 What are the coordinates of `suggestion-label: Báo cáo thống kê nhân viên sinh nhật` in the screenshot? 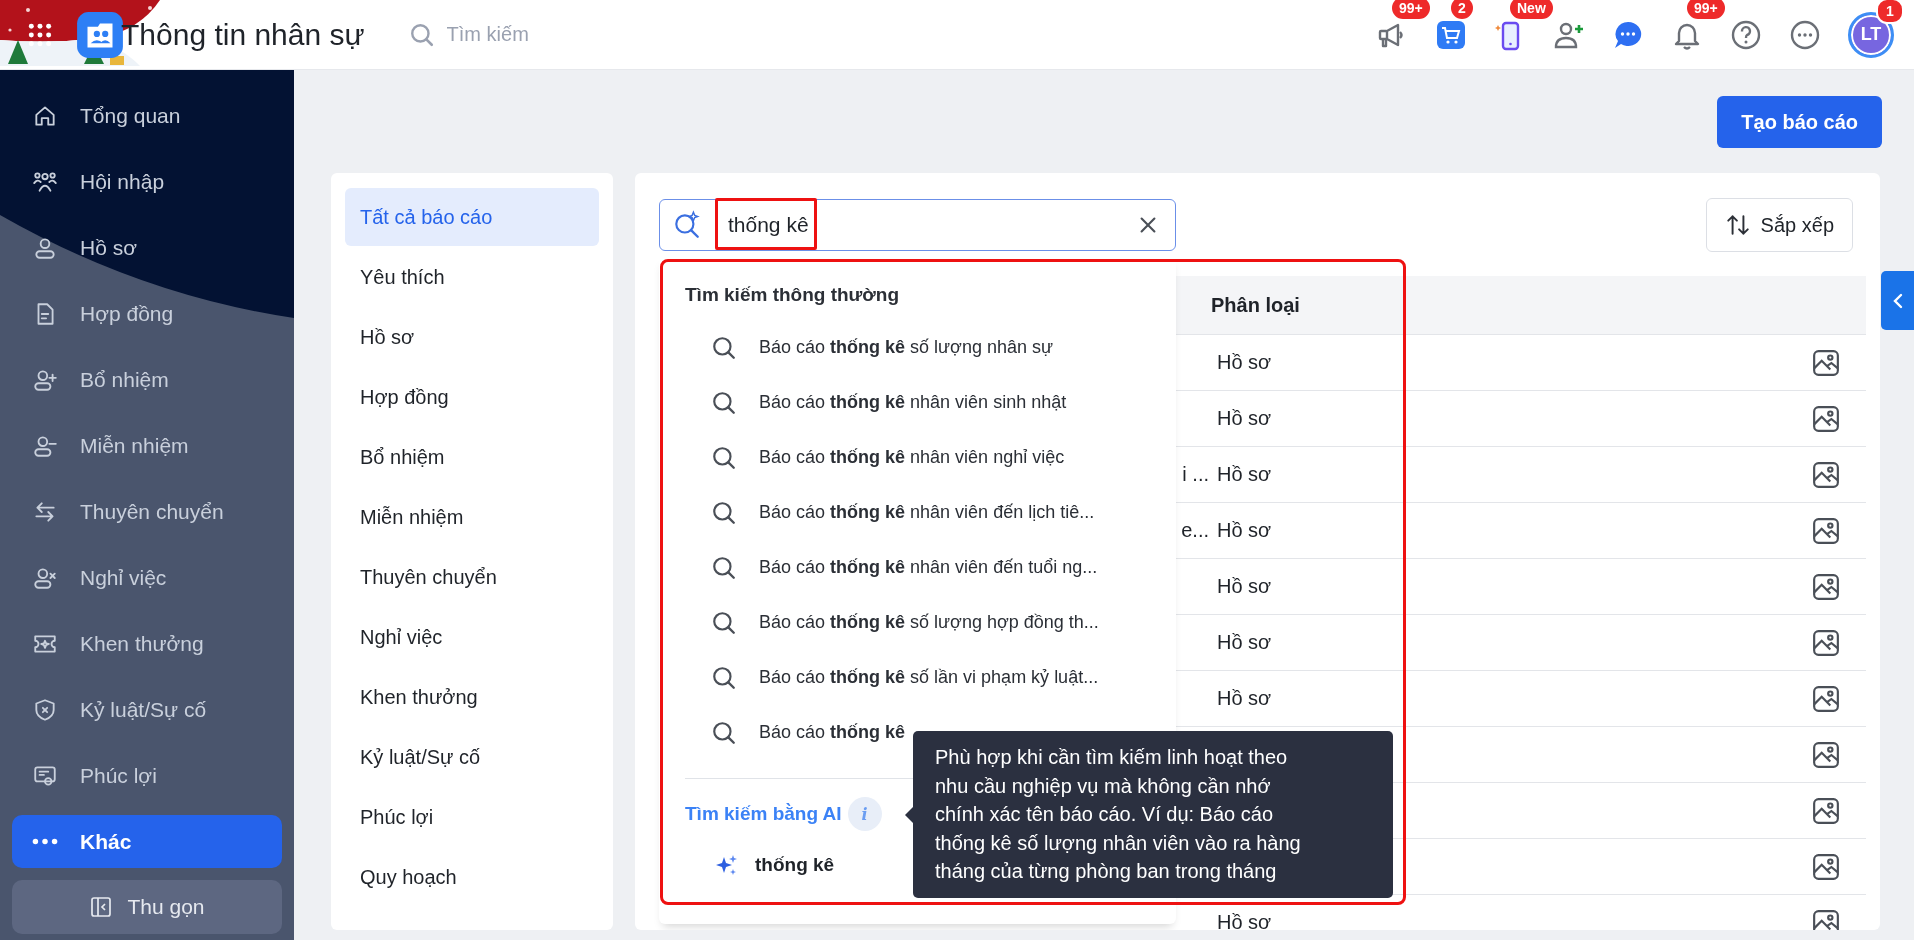 It's located at (913, 402).